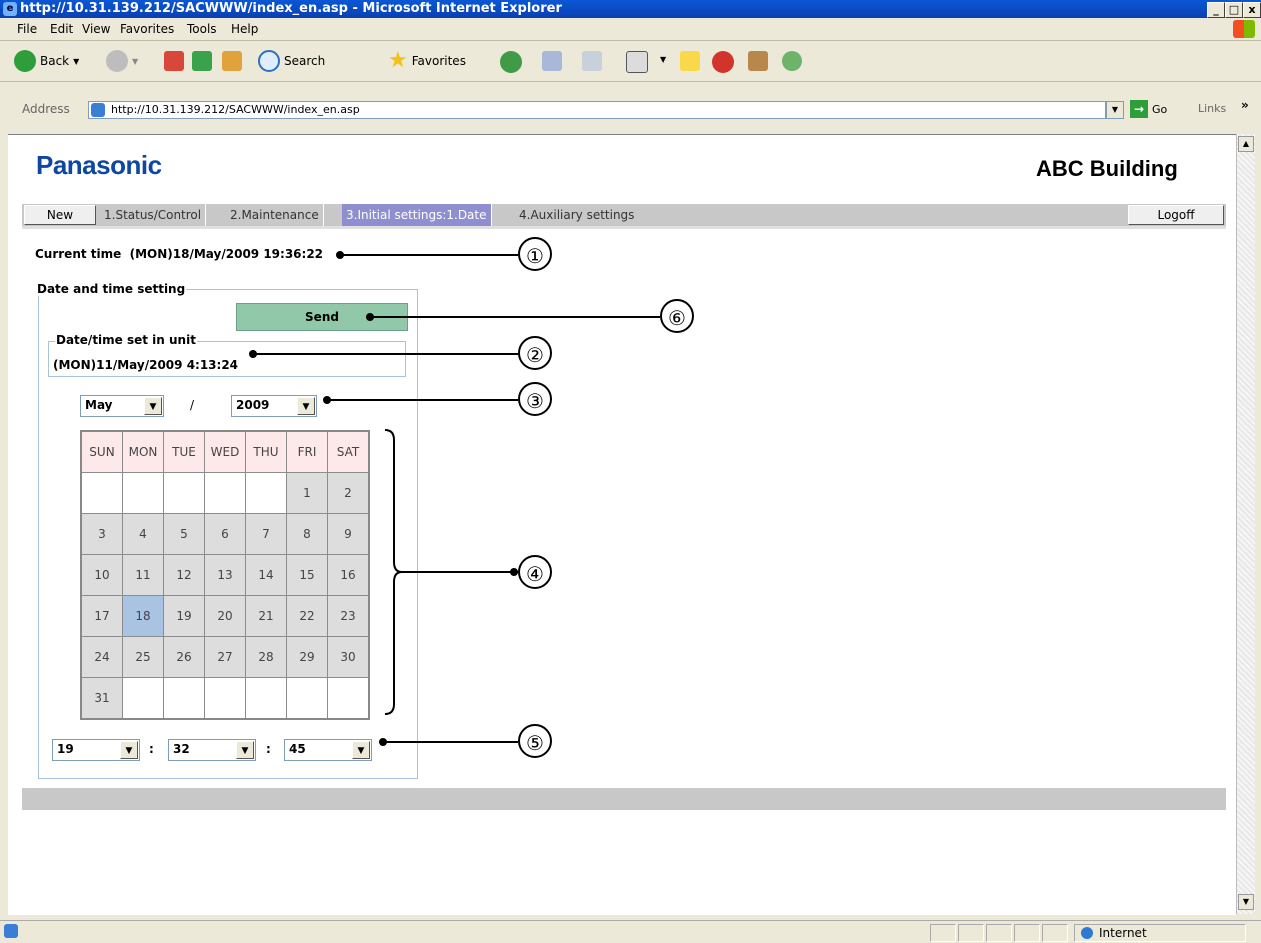 Image resolution: width=1261 pixels, height=943 pixels. What do you see at coordinates (153, 215) in the screenshot?
I see `nav-status-control: 1.Status/Control` at bounding box center [153, 215].